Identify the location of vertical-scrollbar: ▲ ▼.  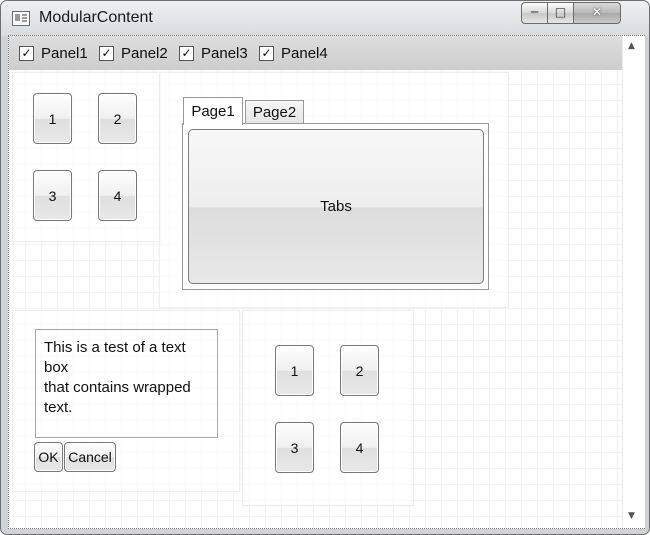
(633, 282).